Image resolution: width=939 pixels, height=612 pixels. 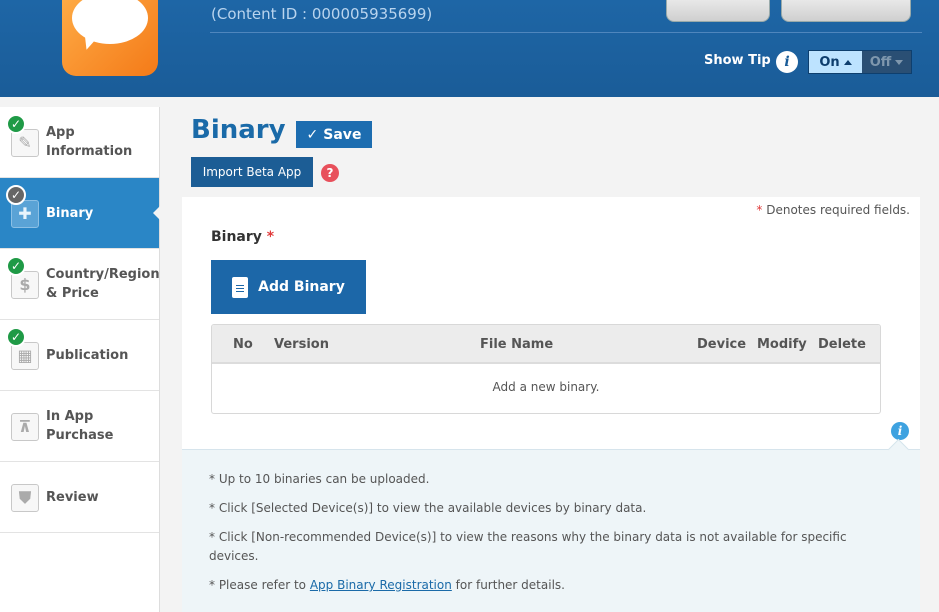 I want to click on tip-text: * Up to 10 binaries can be uploaded., so click(x=319, y=479).